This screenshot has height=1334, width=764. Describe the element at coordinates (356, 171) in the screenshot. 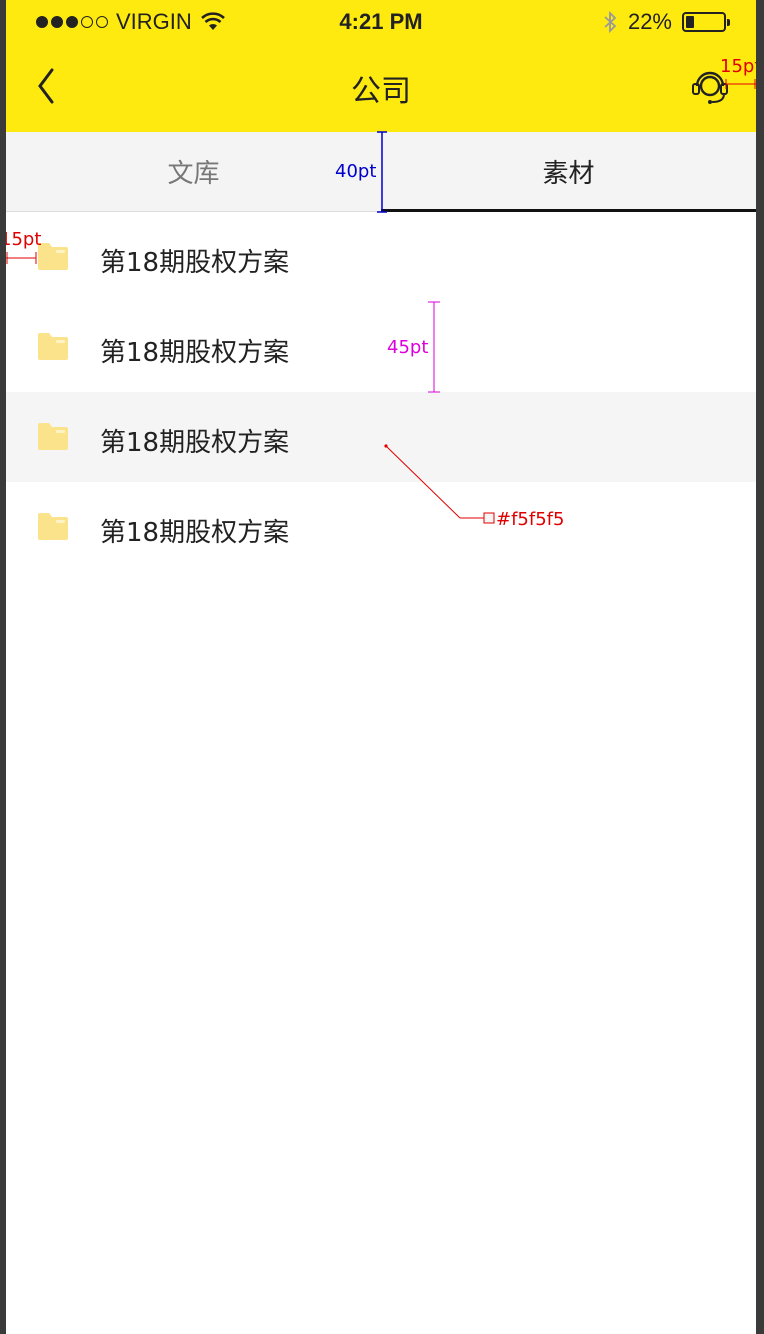

I see `annotation-tab-height: 40pt` at that location.